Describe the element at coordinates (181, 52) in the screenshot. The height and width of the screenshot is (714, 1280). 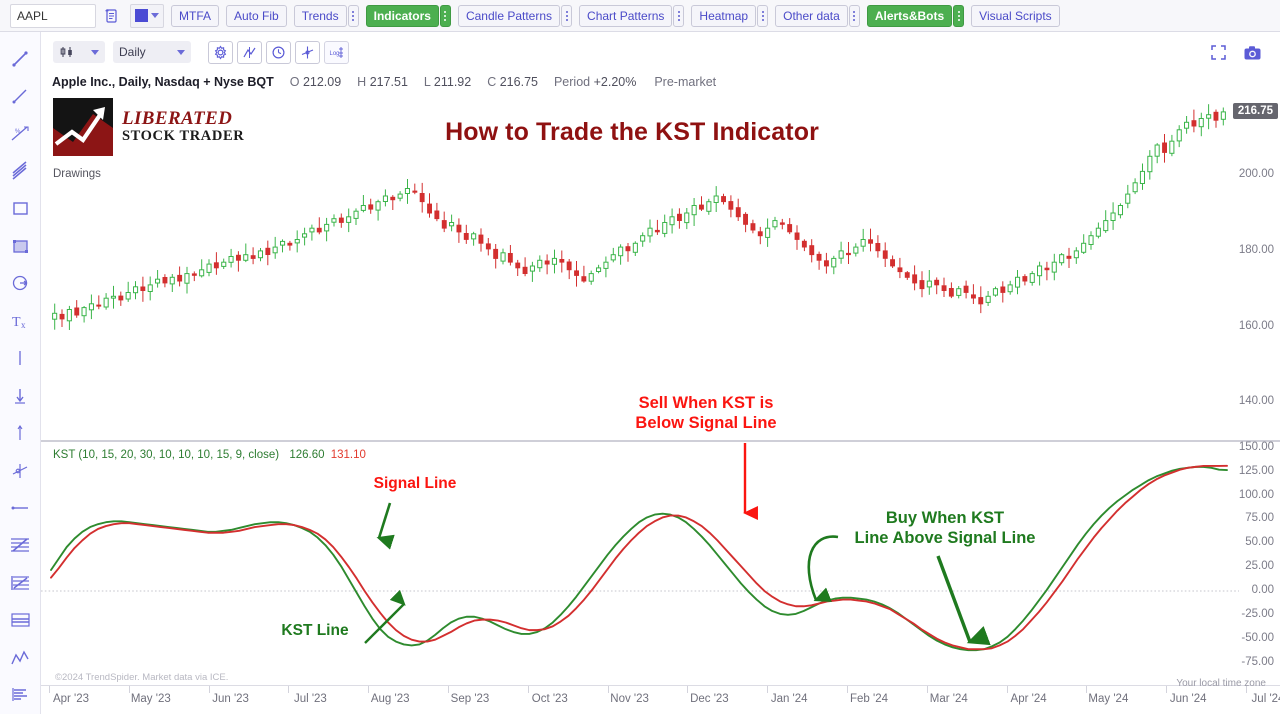
I see `chevron-down-icon` at that location.